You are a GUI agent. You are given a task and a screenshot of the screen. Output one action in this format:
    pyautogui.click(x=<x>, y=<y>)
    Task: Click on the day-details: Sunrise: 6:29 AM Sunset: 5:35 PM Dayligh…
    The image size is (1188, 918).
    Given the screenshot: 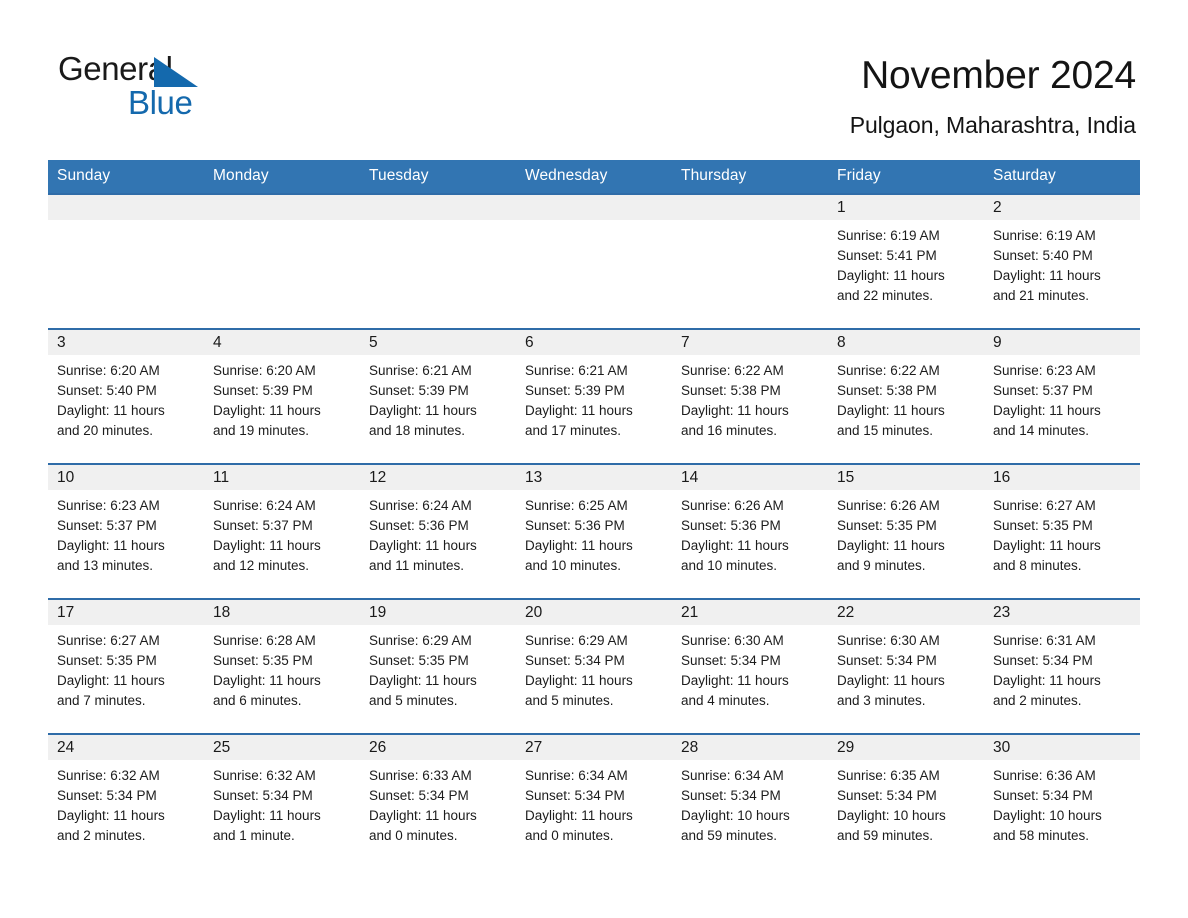 What is the action you would take?
    pyautogui.click(x=438, y=668)
    